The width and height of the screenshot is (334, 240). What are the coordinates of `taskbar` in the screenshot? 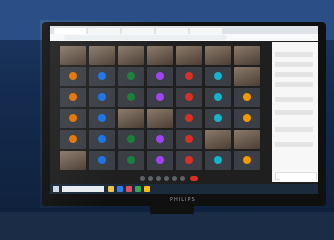 It's located at (184, 189).